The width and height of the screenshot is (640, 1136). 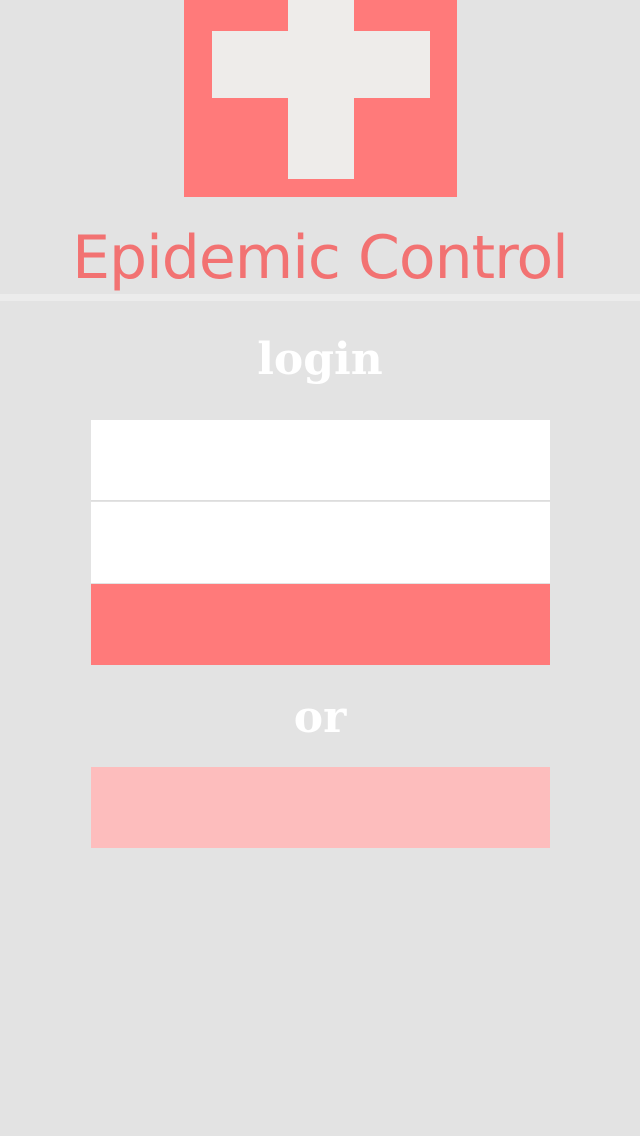 What do you see at coordinates (321, 64) in the screenshot?
I see `cross-horizontal-bar` at bounding box center [321, 64].